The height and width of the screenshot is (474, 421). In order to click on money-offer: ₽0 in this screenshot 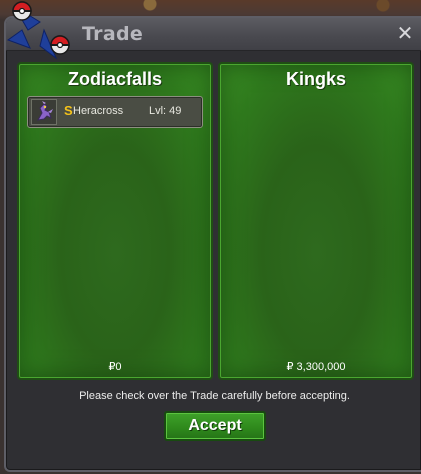, I will do `click(115, 367)`.